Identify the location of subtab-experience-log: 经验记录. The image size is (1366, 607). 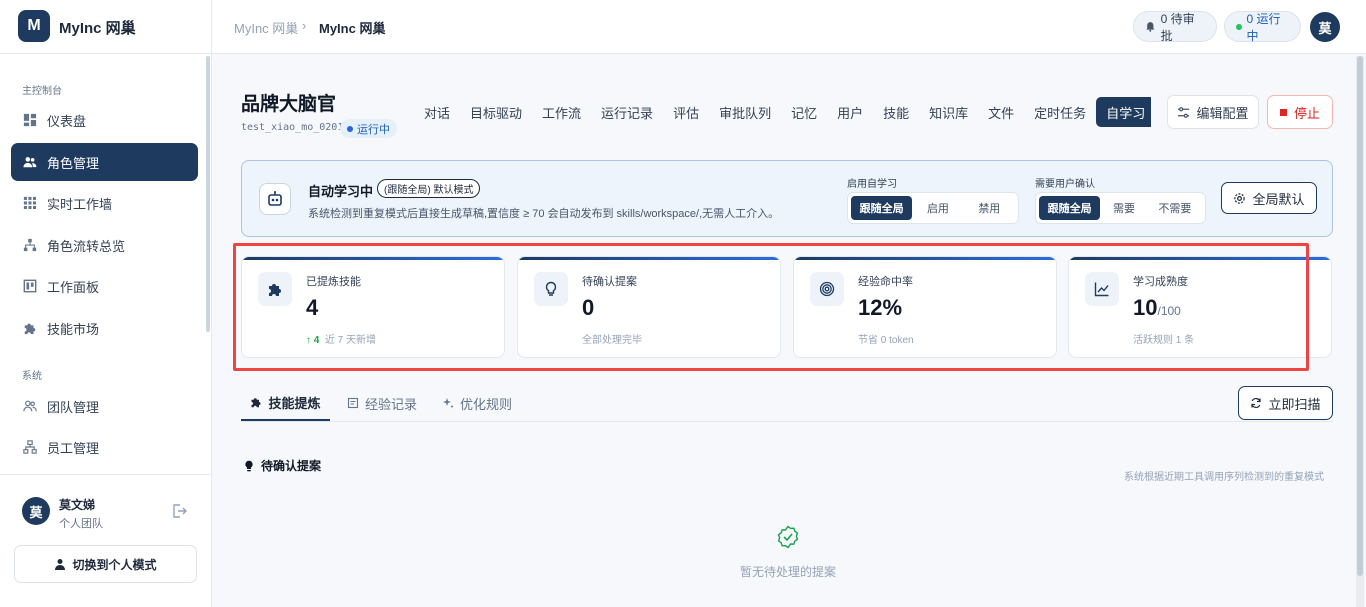
(382, 403).